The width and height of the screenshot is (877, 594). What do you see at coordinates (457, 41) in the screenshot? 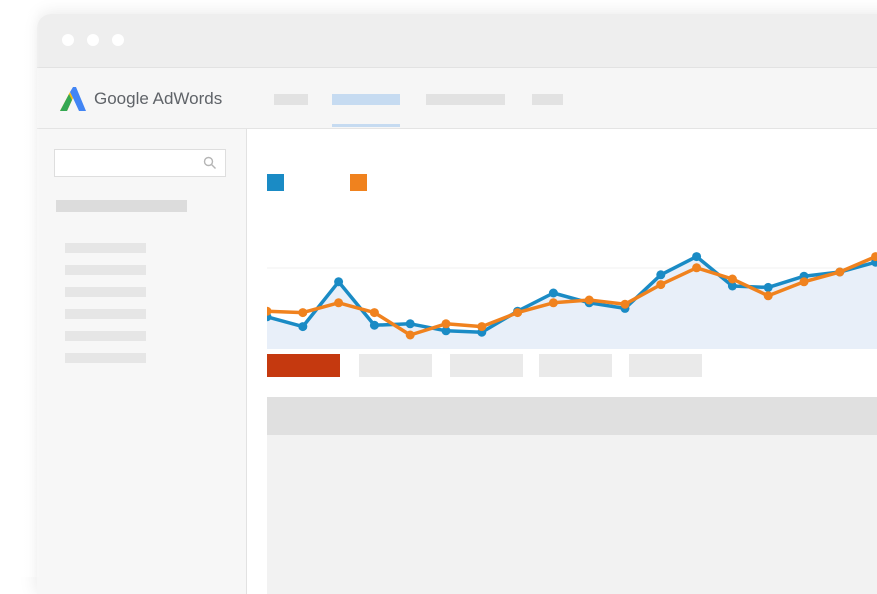
I see `window-titlebar` at bounding box center [457, 41].